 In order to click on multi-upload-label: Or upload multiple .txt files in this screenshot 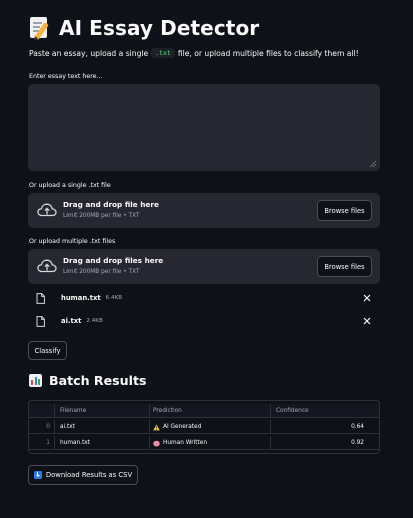, I will do `click(72, 241)`.